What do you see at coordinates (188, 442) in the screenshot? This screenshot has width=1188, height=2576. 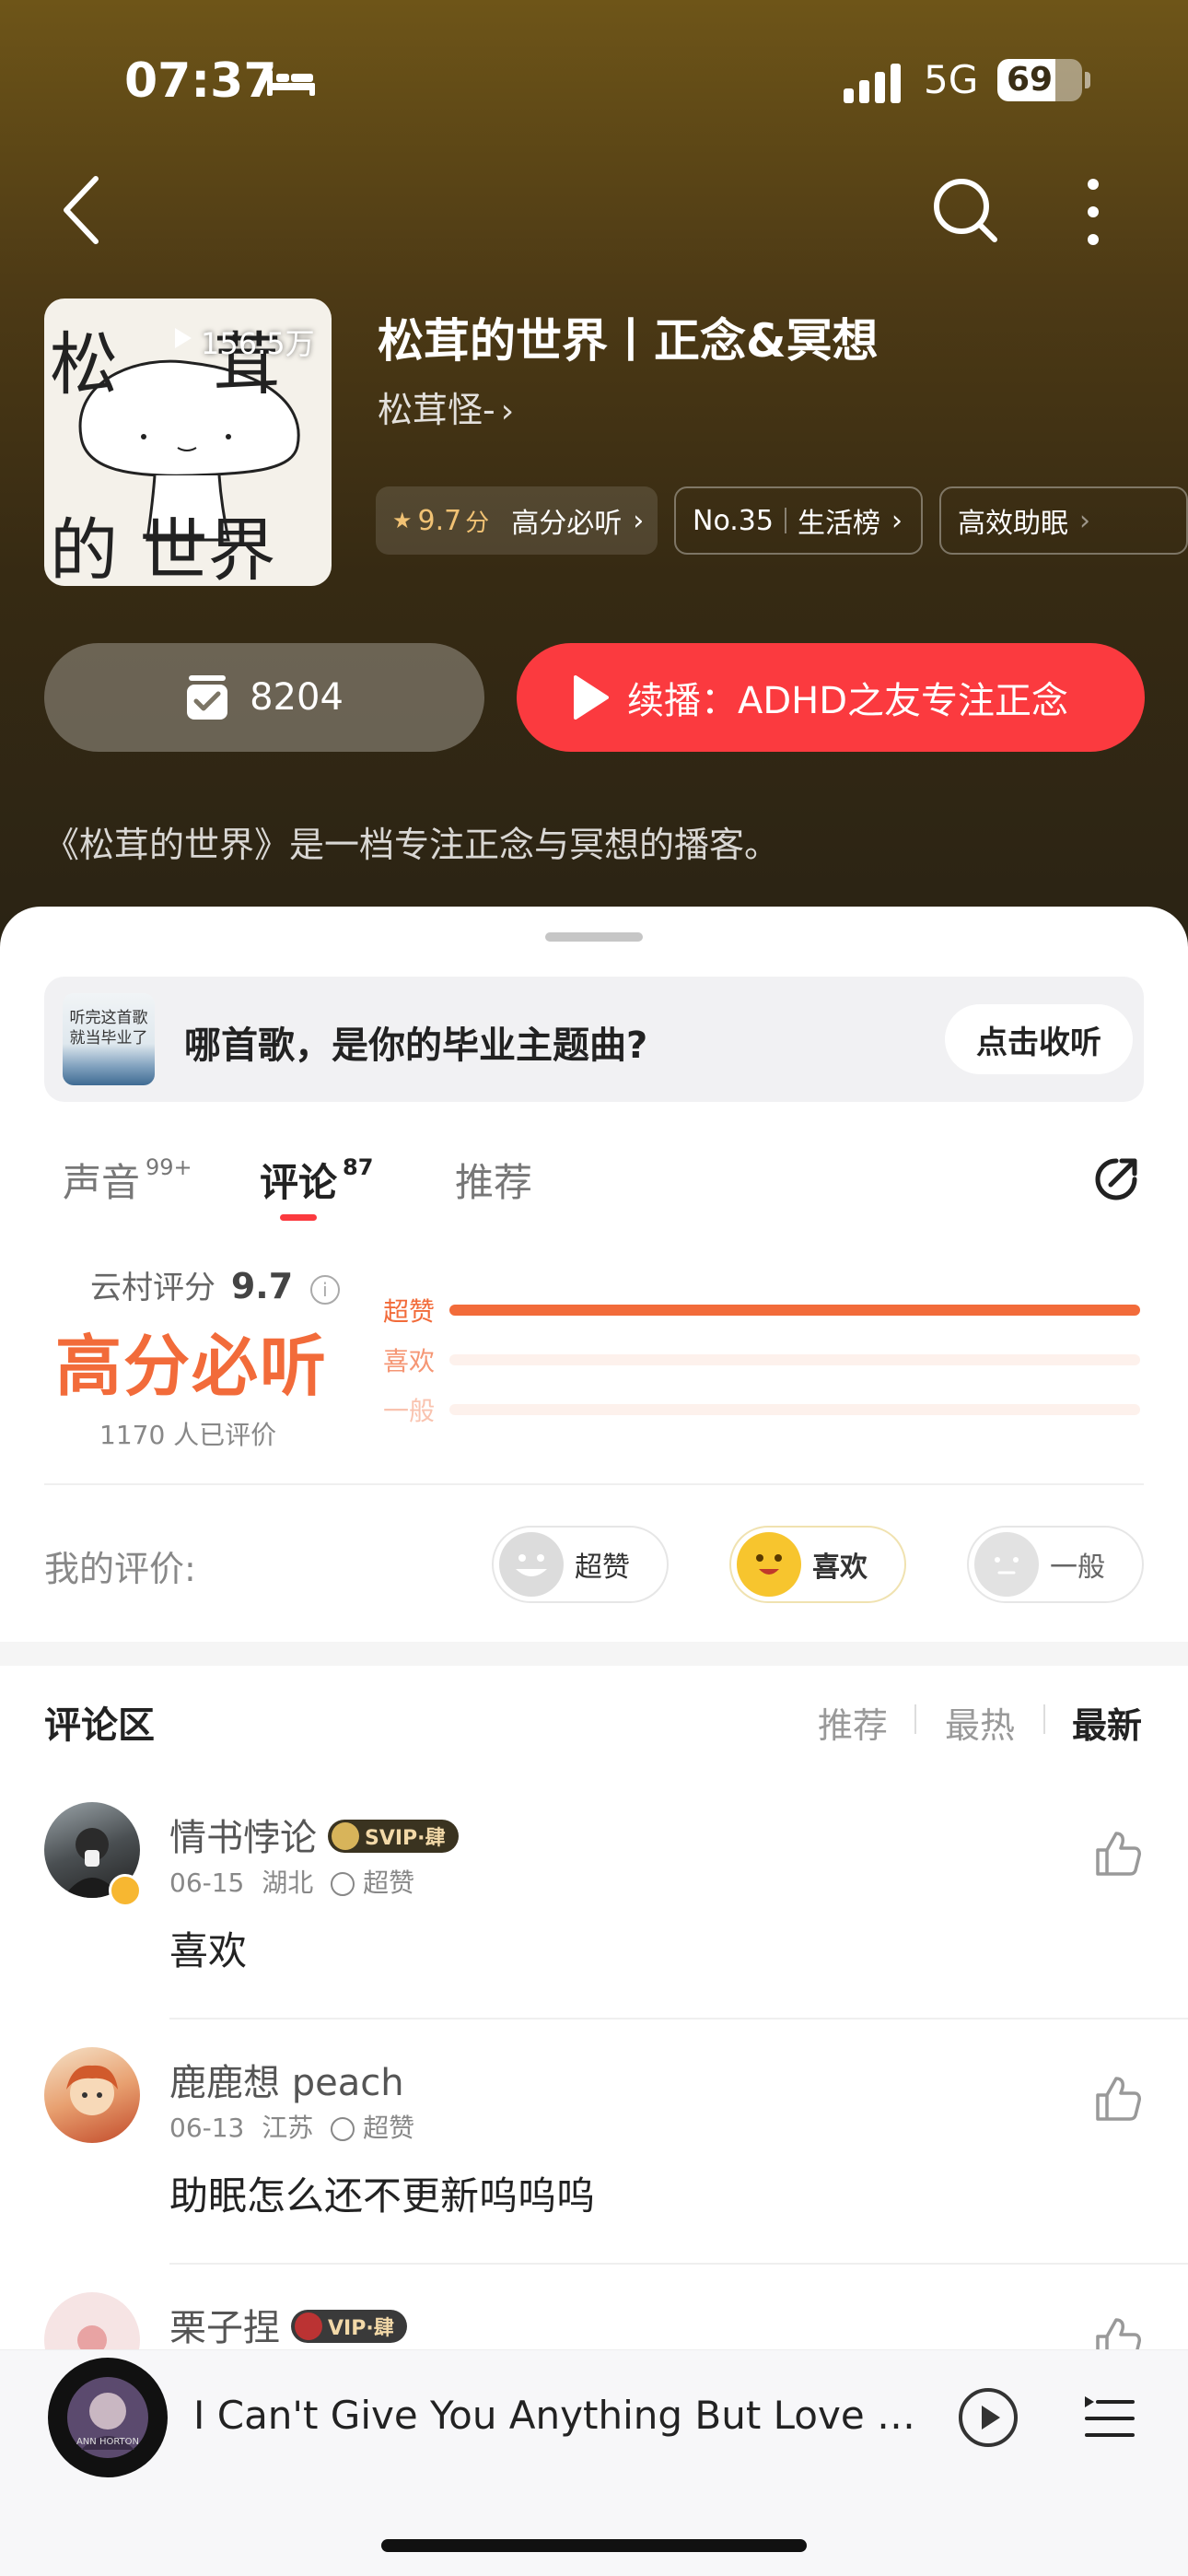 I see `podcast-cover: 松 茸 的 世界 156.5万` at bounding box center [188, 442].